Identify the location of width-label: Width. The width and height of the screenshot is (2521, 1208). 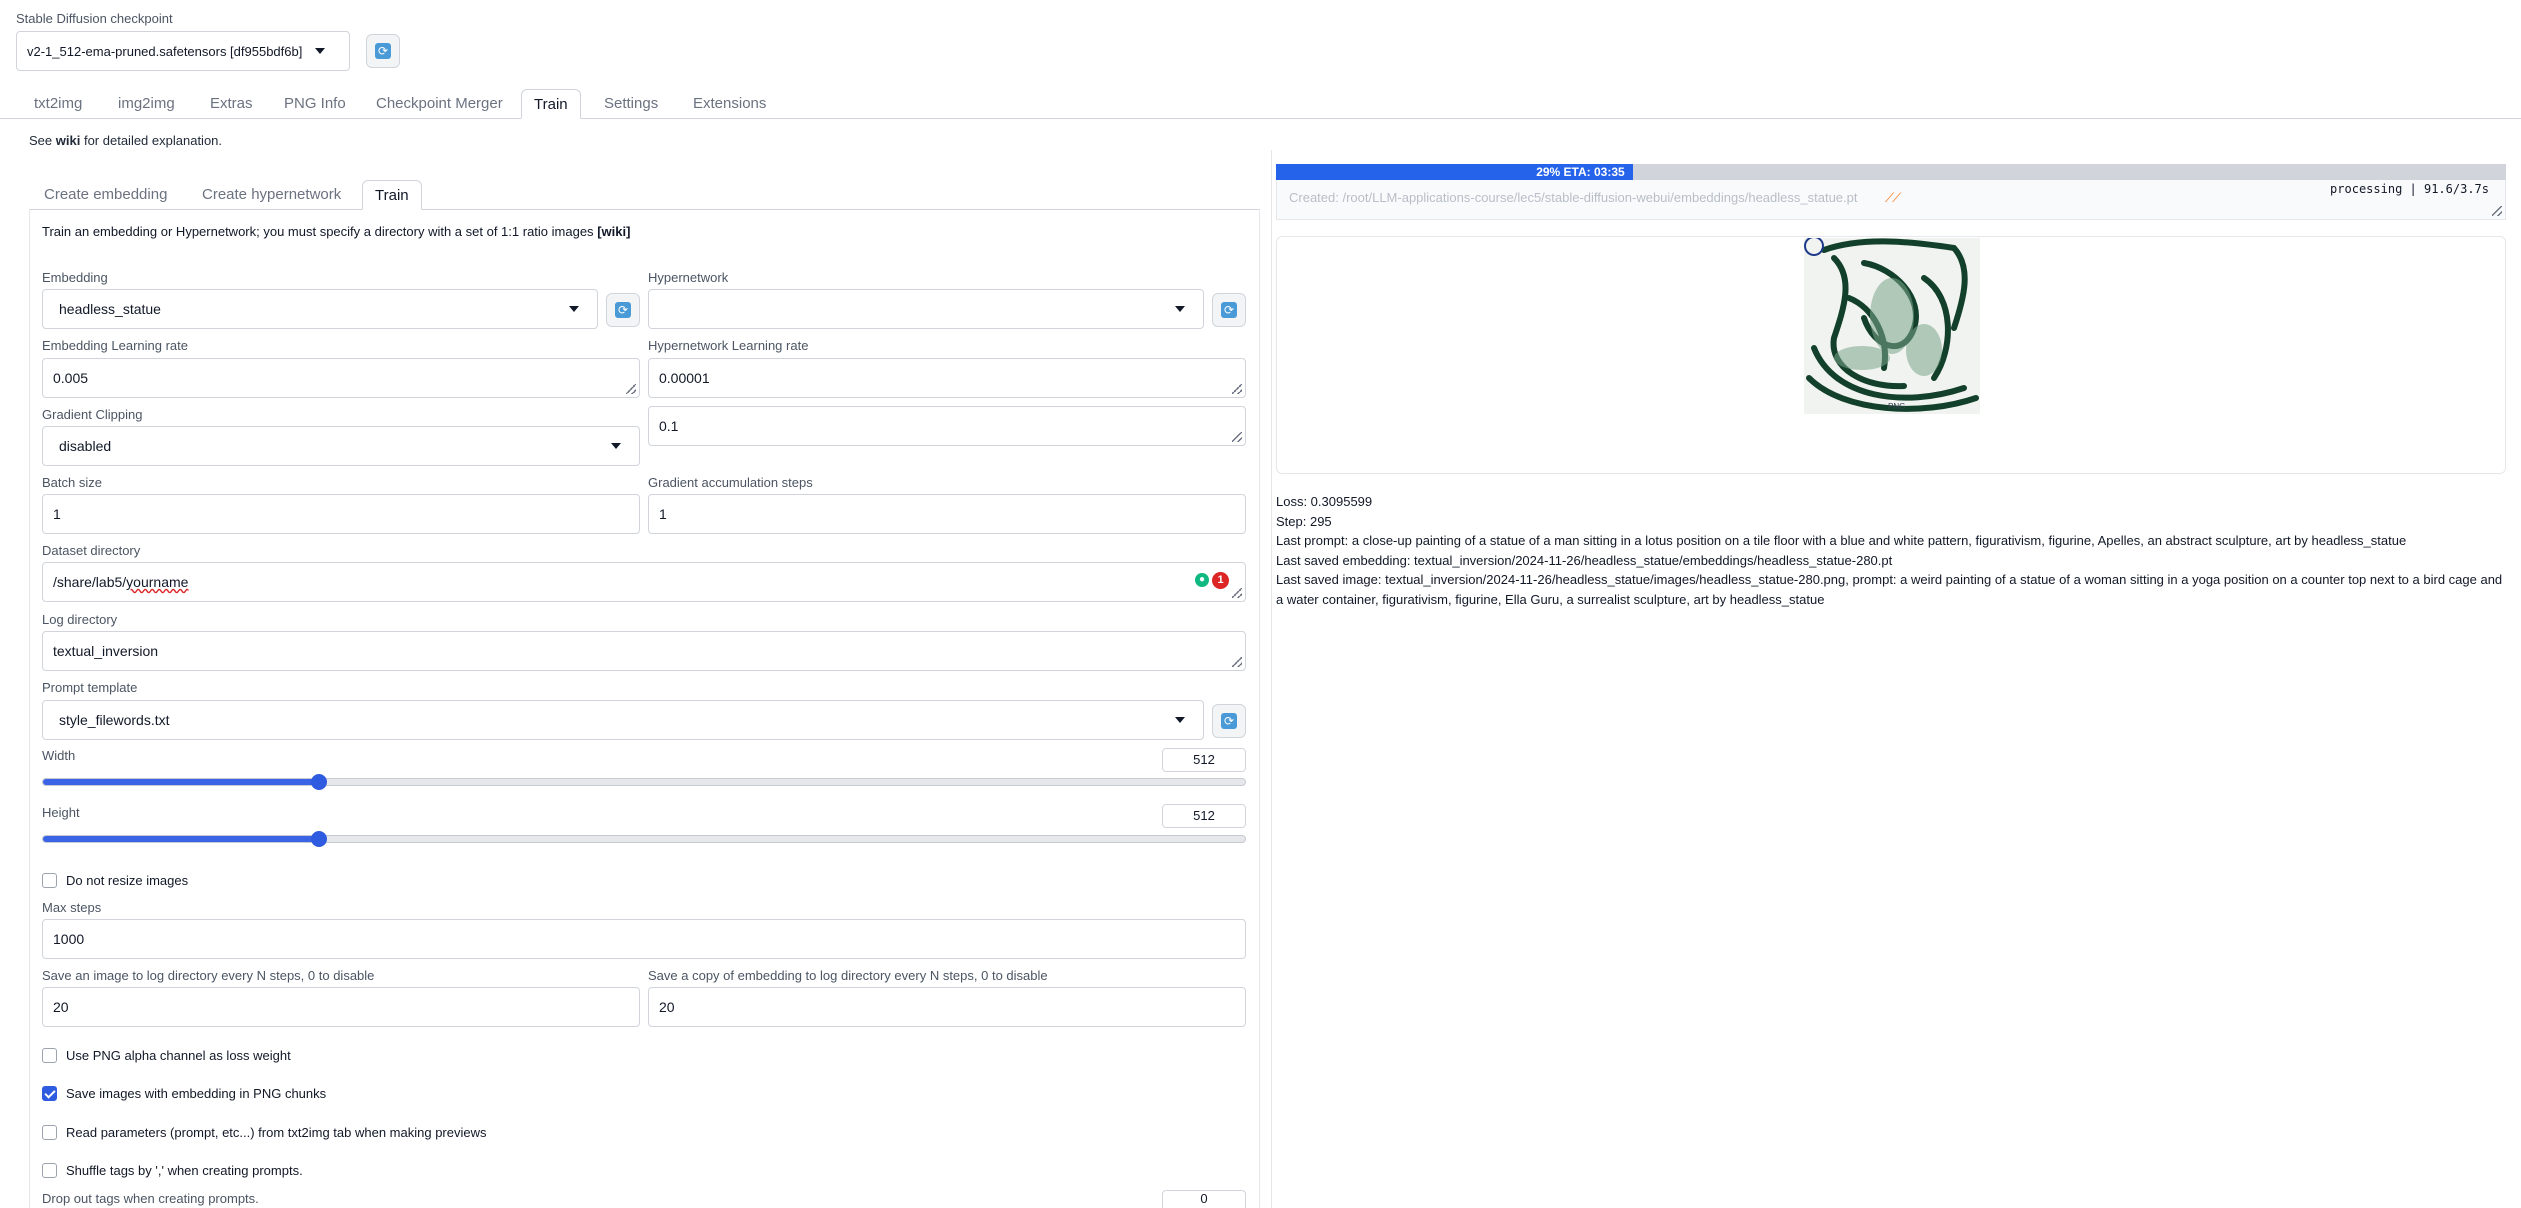
(59, 755).